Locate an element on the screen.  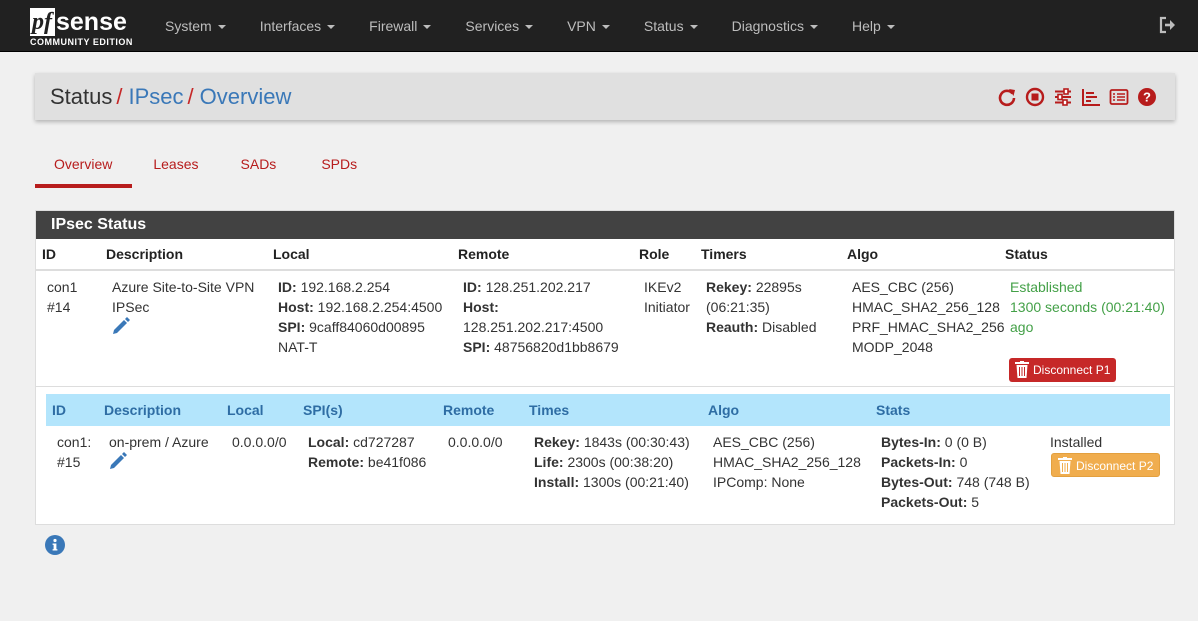
p1-id-con: con1 is located at coordinates (62, 287).